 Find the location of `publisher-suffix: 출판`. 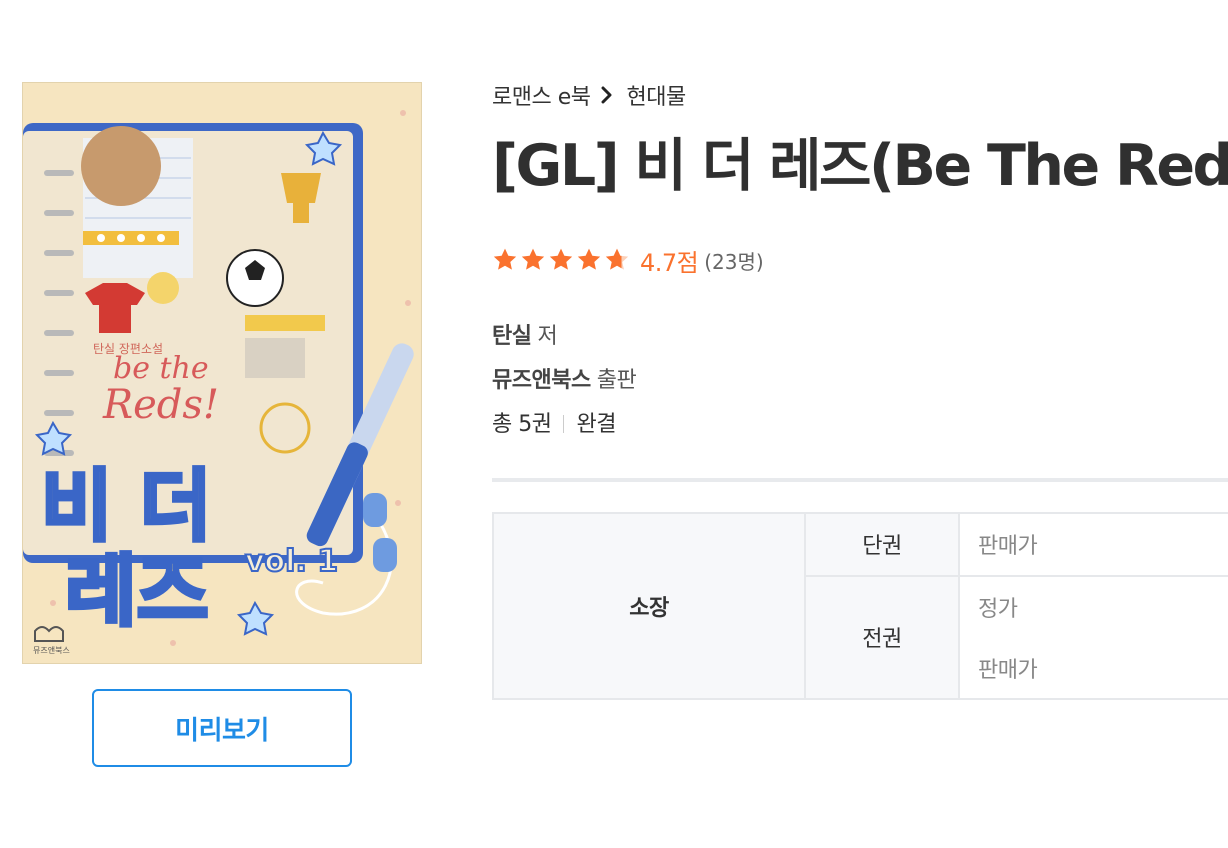

publisher-suffix: 출판 is located at coordinates (616, 380).